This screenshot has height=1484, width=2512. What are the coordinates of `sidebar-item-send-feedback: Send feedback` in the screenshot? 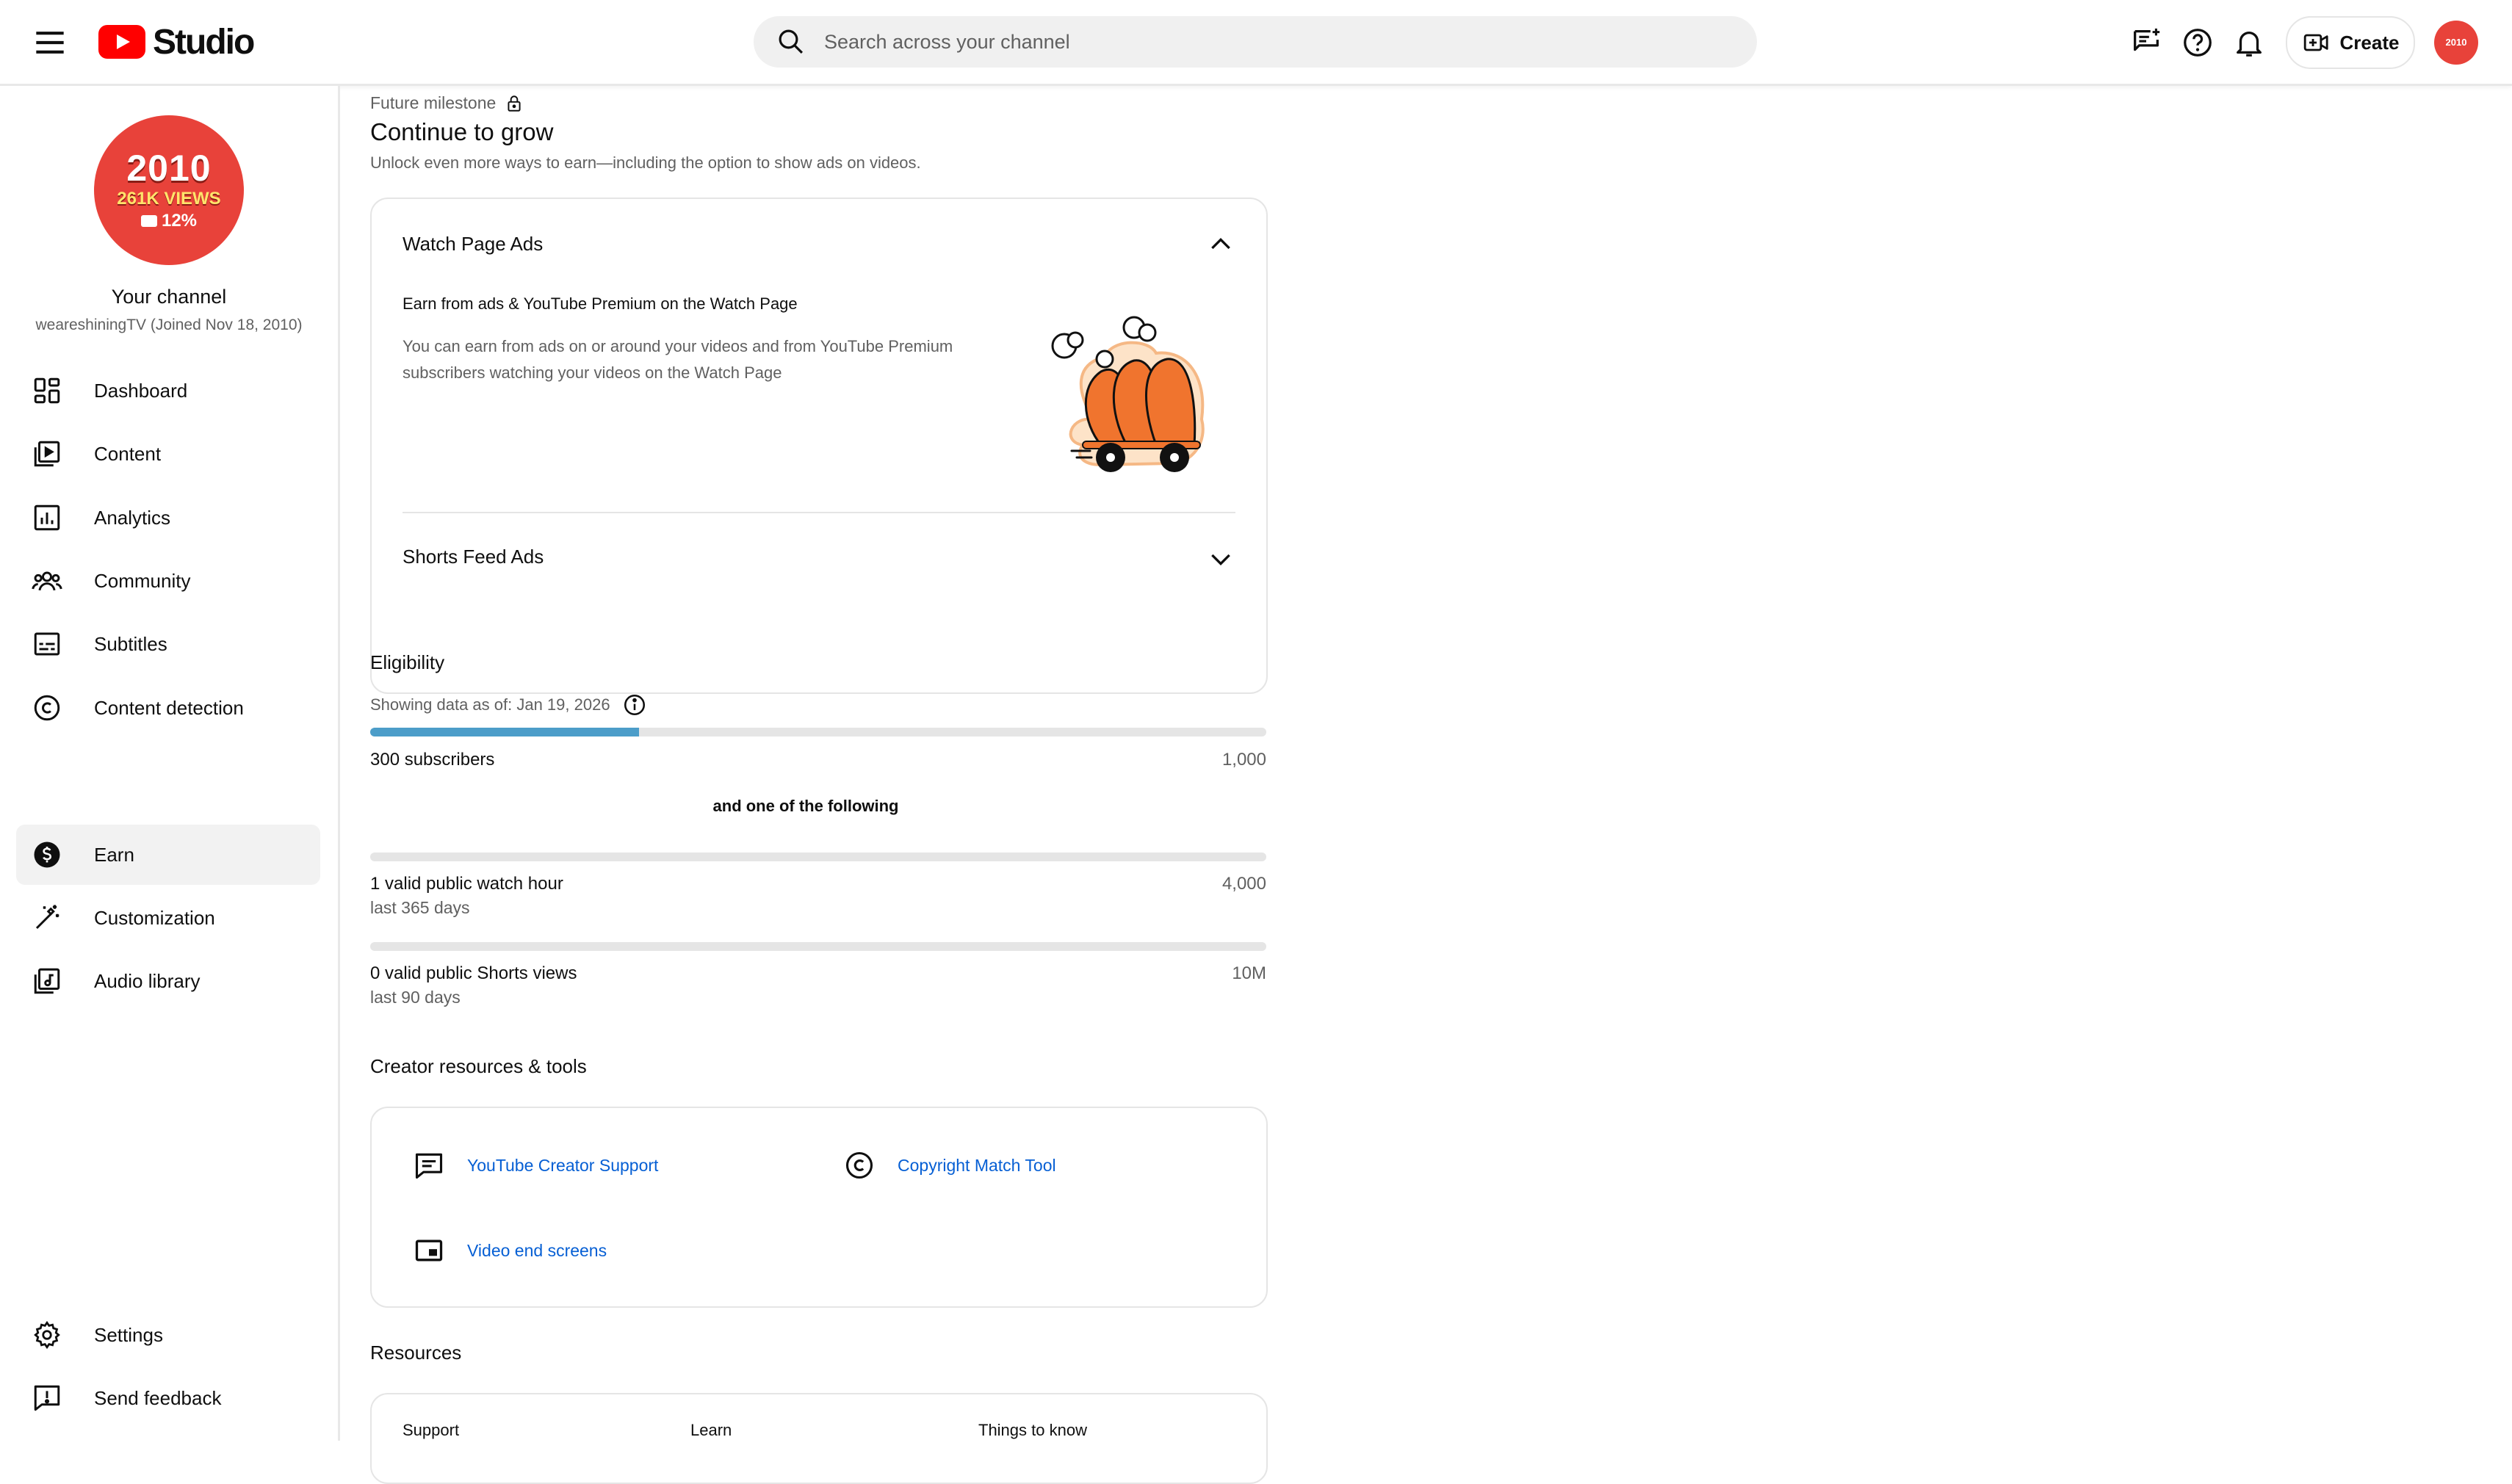 It's located at (168, 1398).